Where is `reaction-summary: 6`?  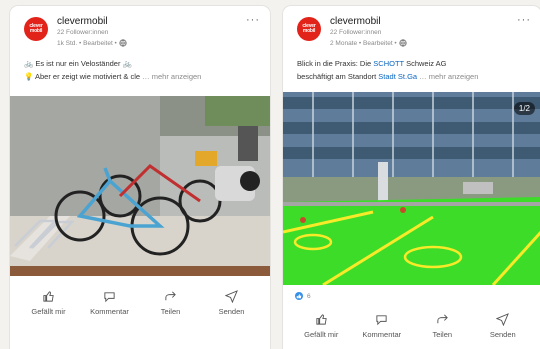 reaction-summary: 6 is located at coordinates (303, 296).